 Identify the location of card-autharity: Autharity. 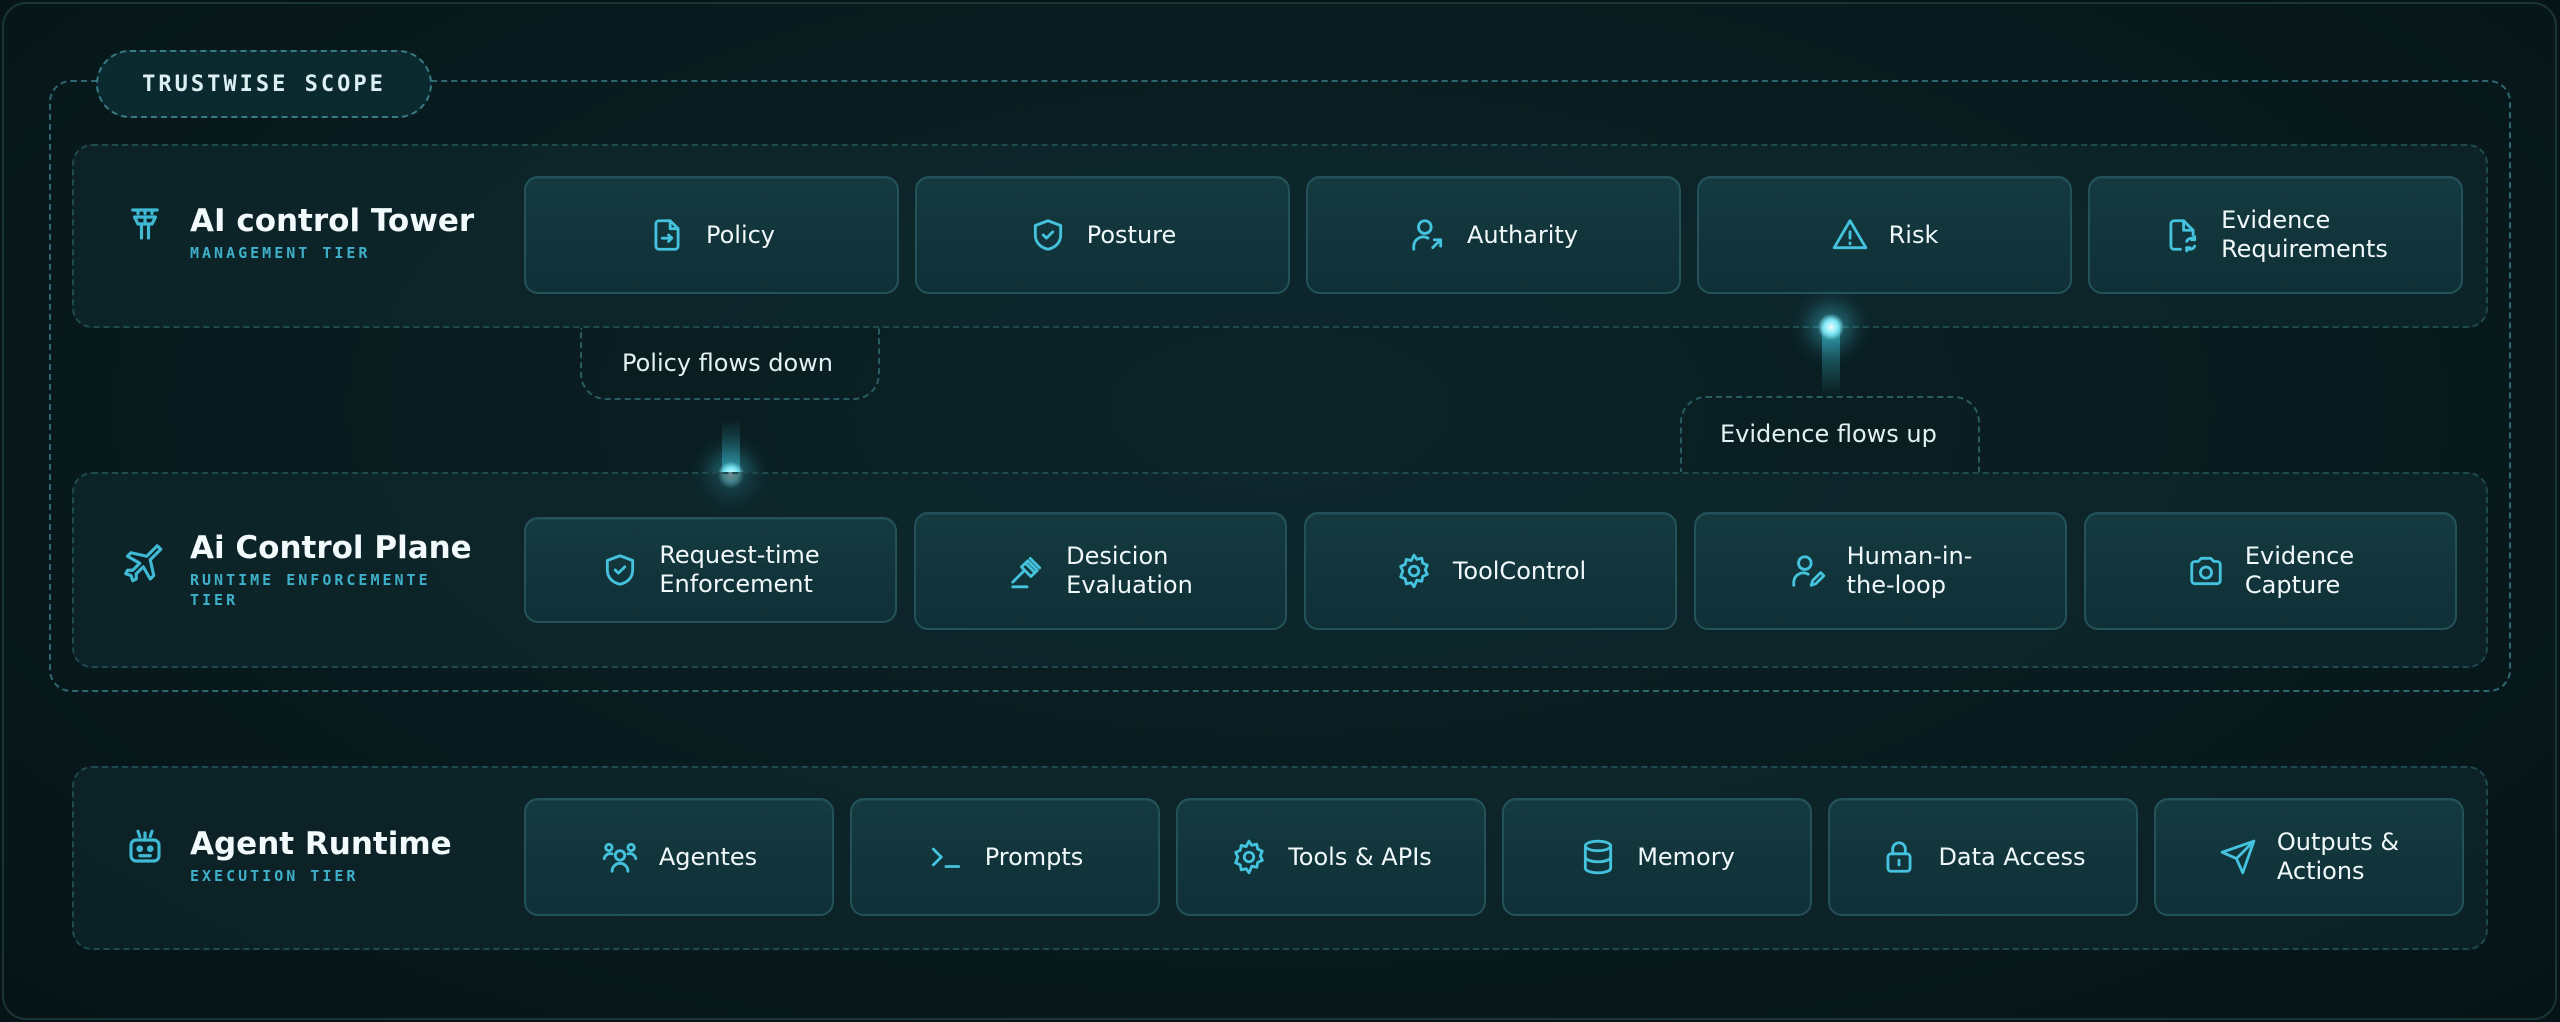
(1493, 235).